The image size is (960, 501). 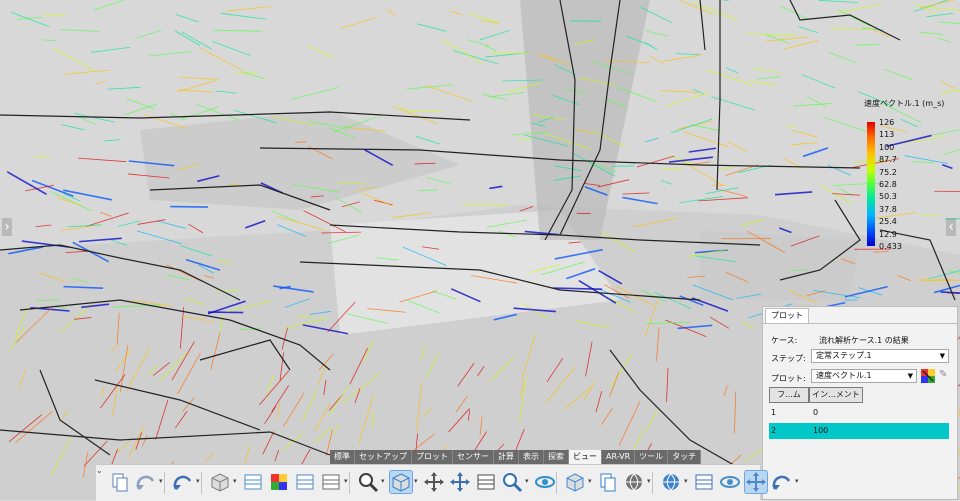 What do you see at coordinates (880, 356) in the screenshot?
I see `step-dropdown: 定常ステップ.1 ▼` at bounding box center [880, 356].